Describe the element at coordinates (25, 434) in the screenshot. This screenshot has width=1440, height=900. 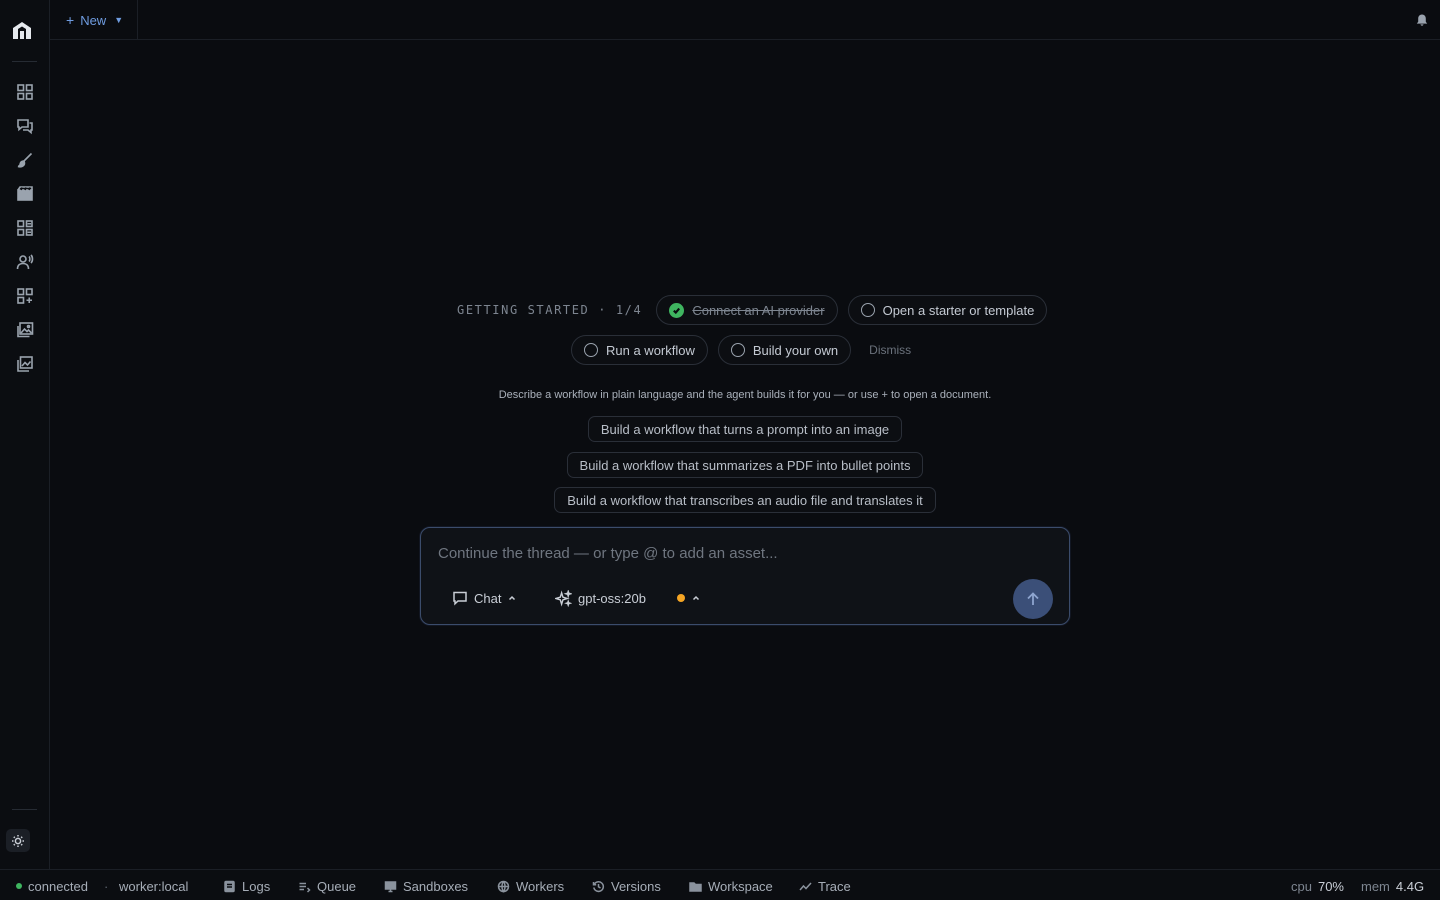
I see `sidebar` at that location.